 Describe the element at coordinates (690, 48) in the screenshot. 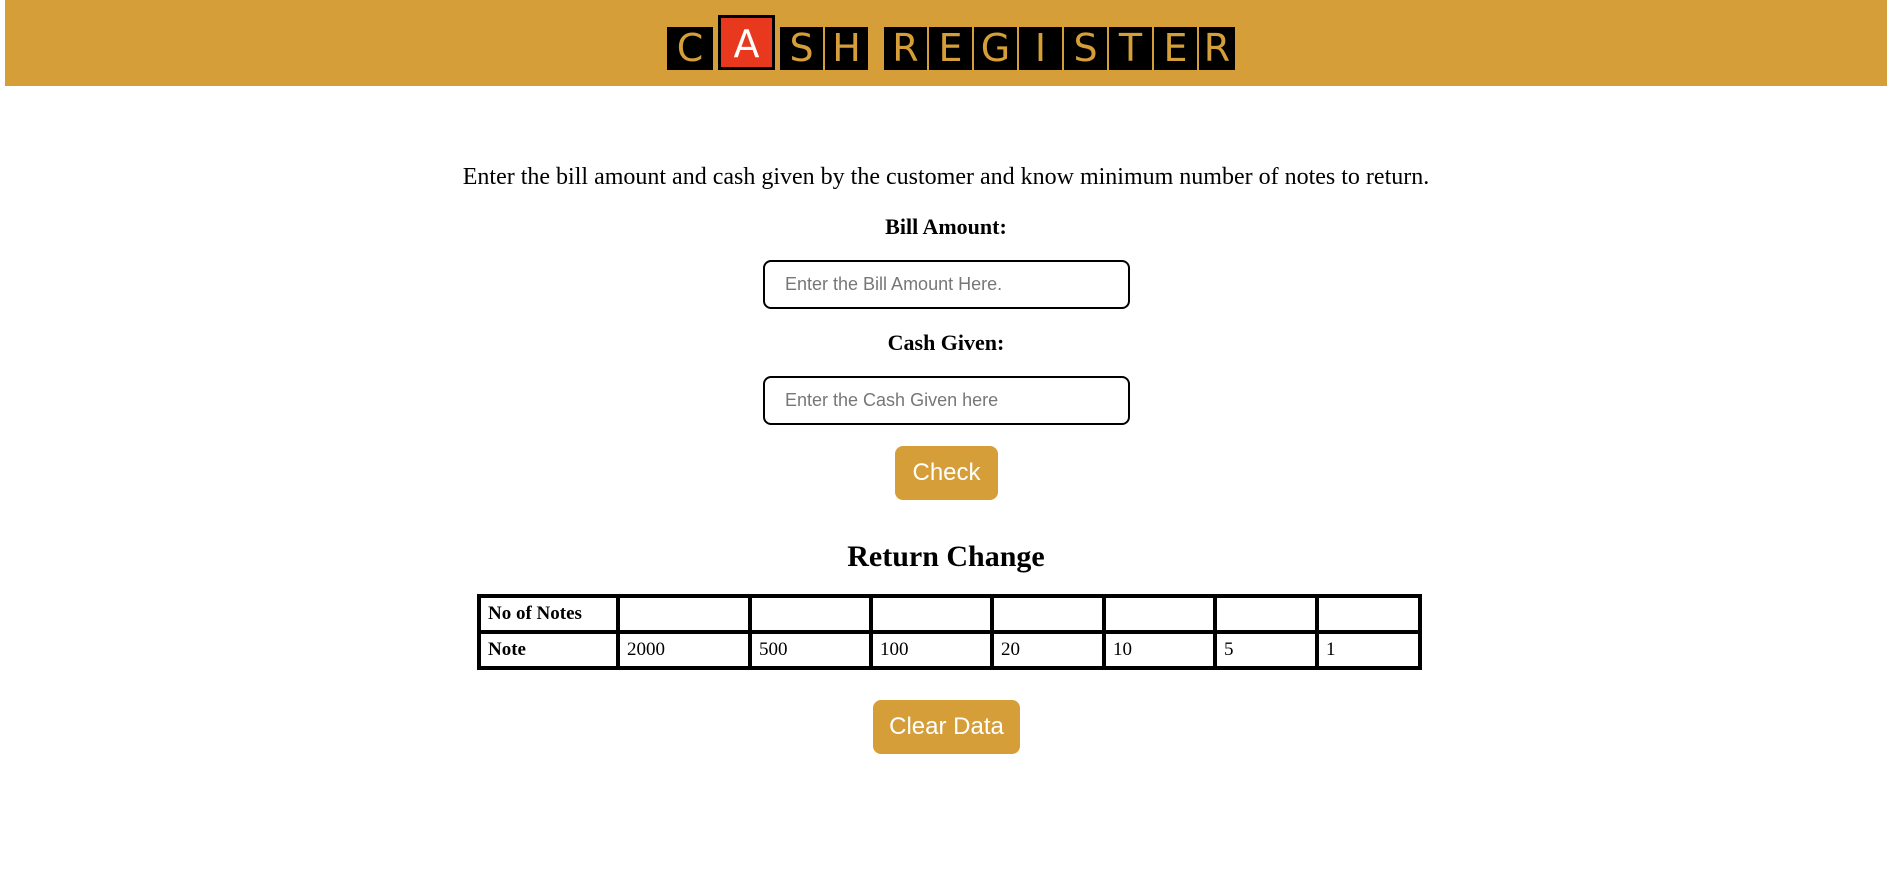

I see `logo-letter: C` at that location.